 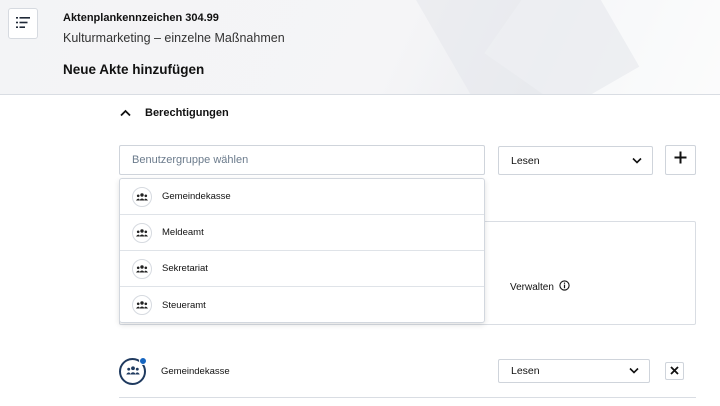 What do you see at coordinates (187, 113) in the screenshot?
I see `permissions-section-label: Berechtigungen` at bounding box center [187, 113].